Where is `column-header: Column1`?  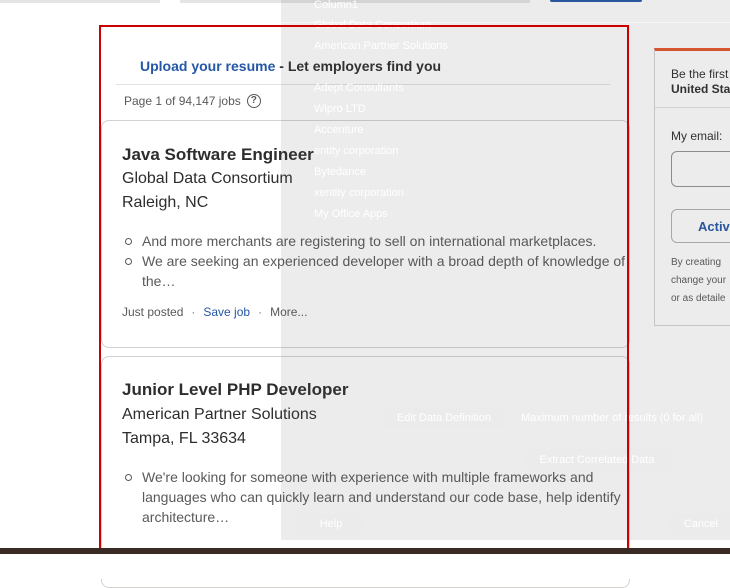 column-header: Column1 is located at coordinates (336, 5).